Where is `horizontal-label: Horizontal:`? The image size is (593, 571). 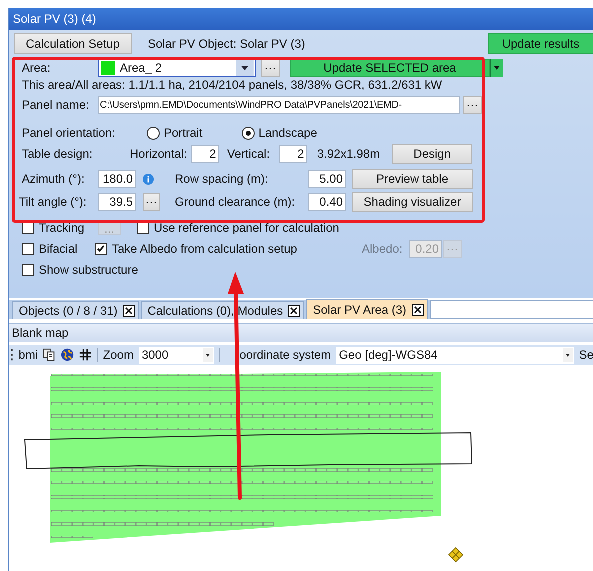
horizontal-label: Horizontal: is located at coordinates (159, 154).